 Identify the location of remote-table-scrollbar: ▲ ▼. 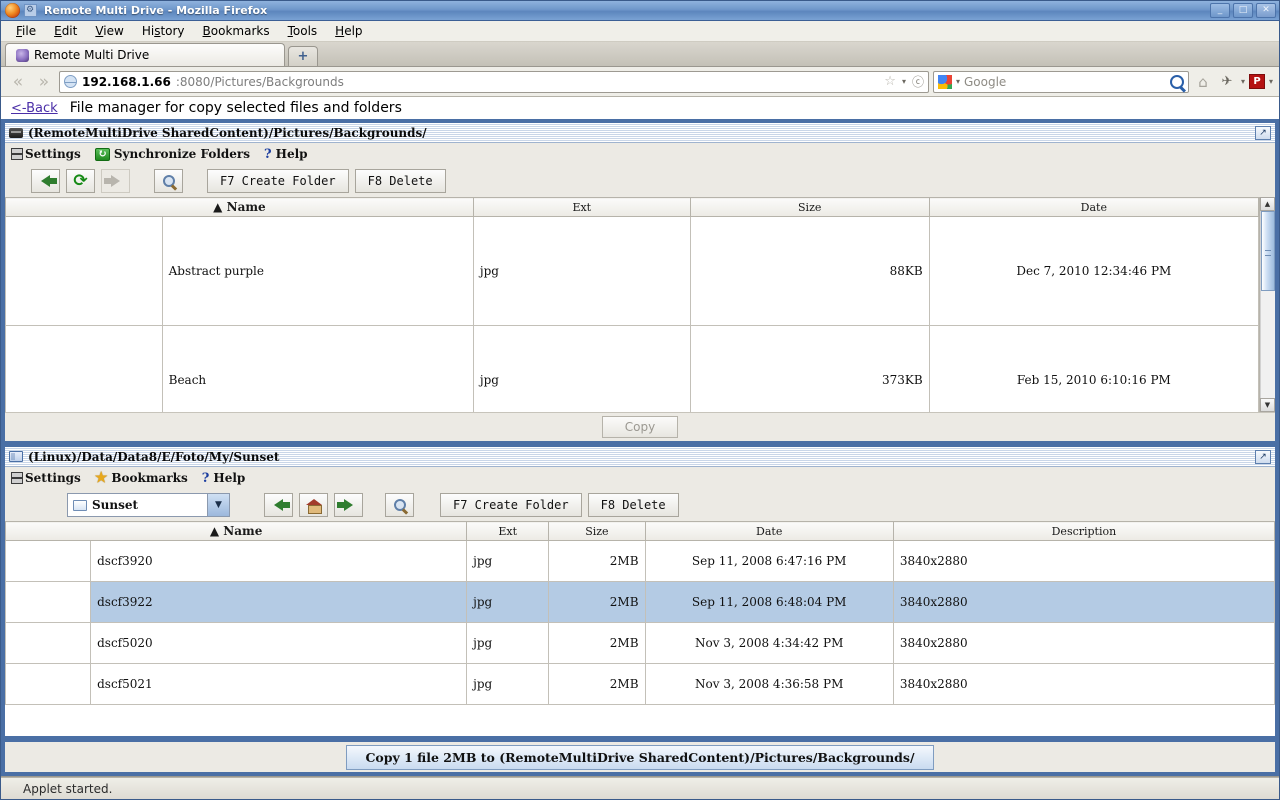
(1267, 304).